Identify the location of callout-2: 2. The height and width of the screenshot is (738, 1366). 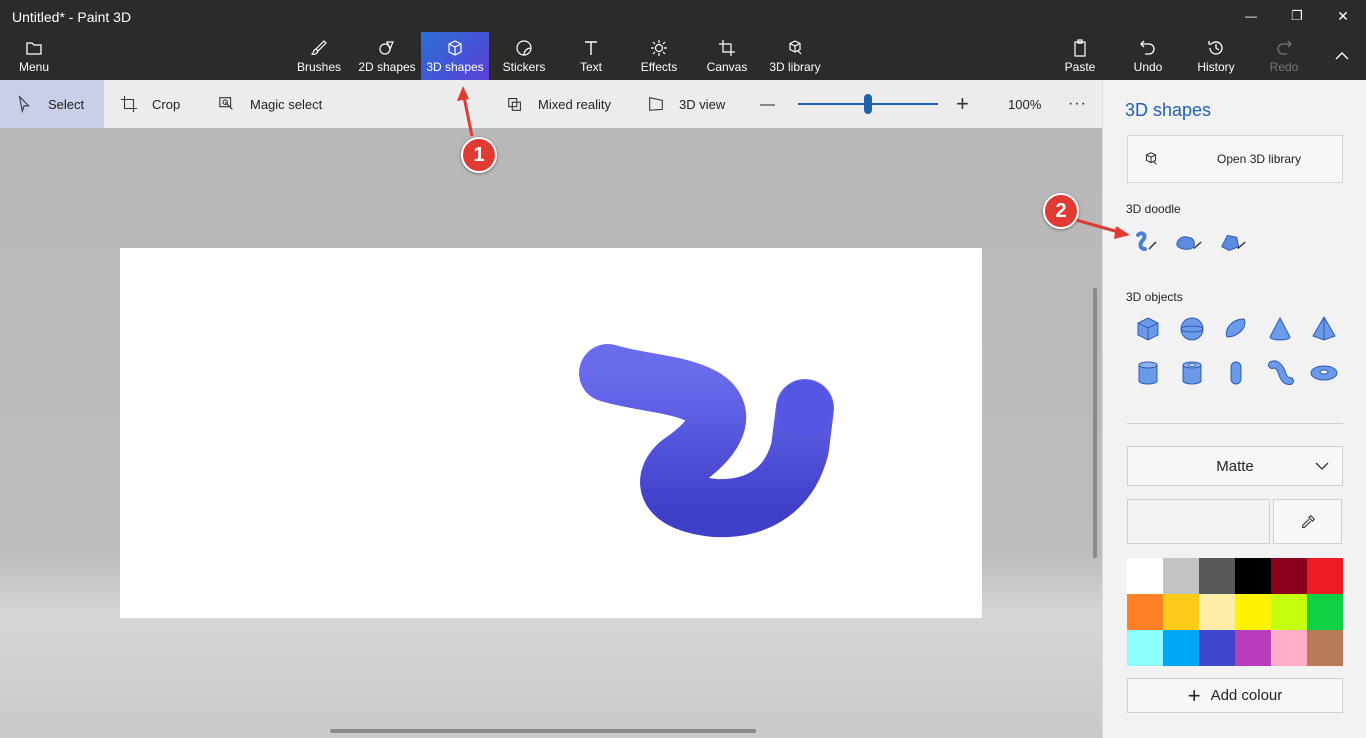
(1061, 211).